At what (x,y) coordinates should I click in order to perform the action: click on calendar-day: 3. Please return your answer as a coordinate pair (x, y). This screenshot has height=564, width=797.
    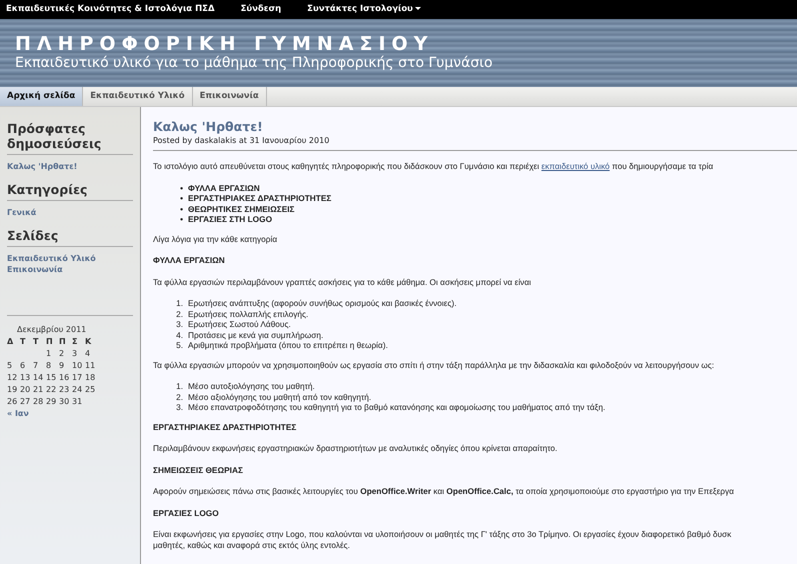
    Looking at the image, I should click on (78, 354).